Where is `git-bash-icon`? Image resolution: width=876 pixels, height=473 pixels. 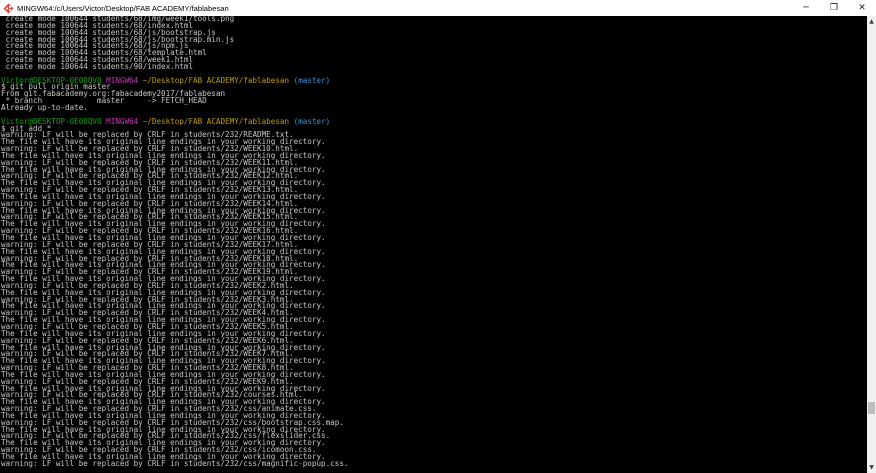 git-bash-icon is located at coordinates (8, 8).